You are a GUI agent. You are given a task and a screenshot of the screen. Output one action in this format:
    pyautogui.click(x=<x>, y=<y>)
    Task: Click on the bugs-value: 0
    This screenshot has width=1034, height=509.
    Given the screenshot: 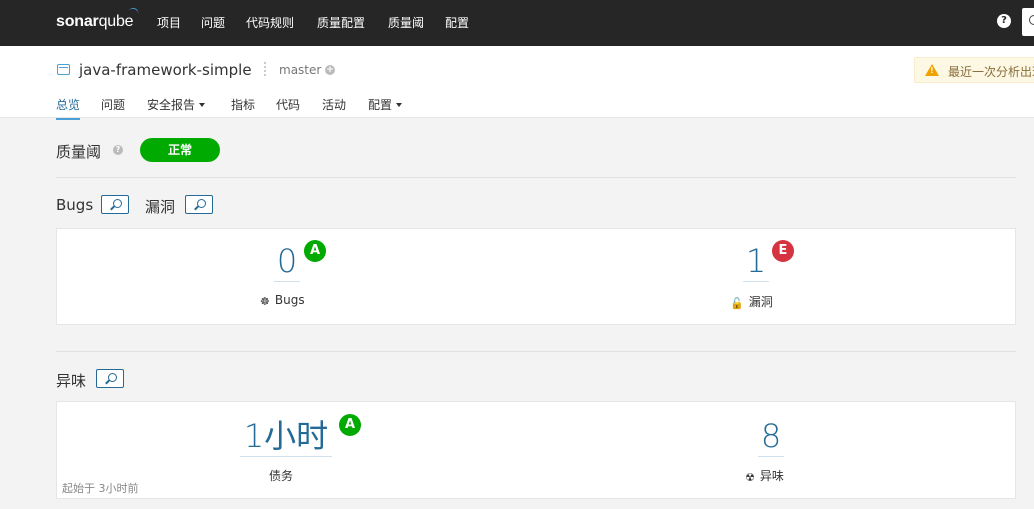 What is the action you would take?
    pyautogui.click(x=287, y=261)
    